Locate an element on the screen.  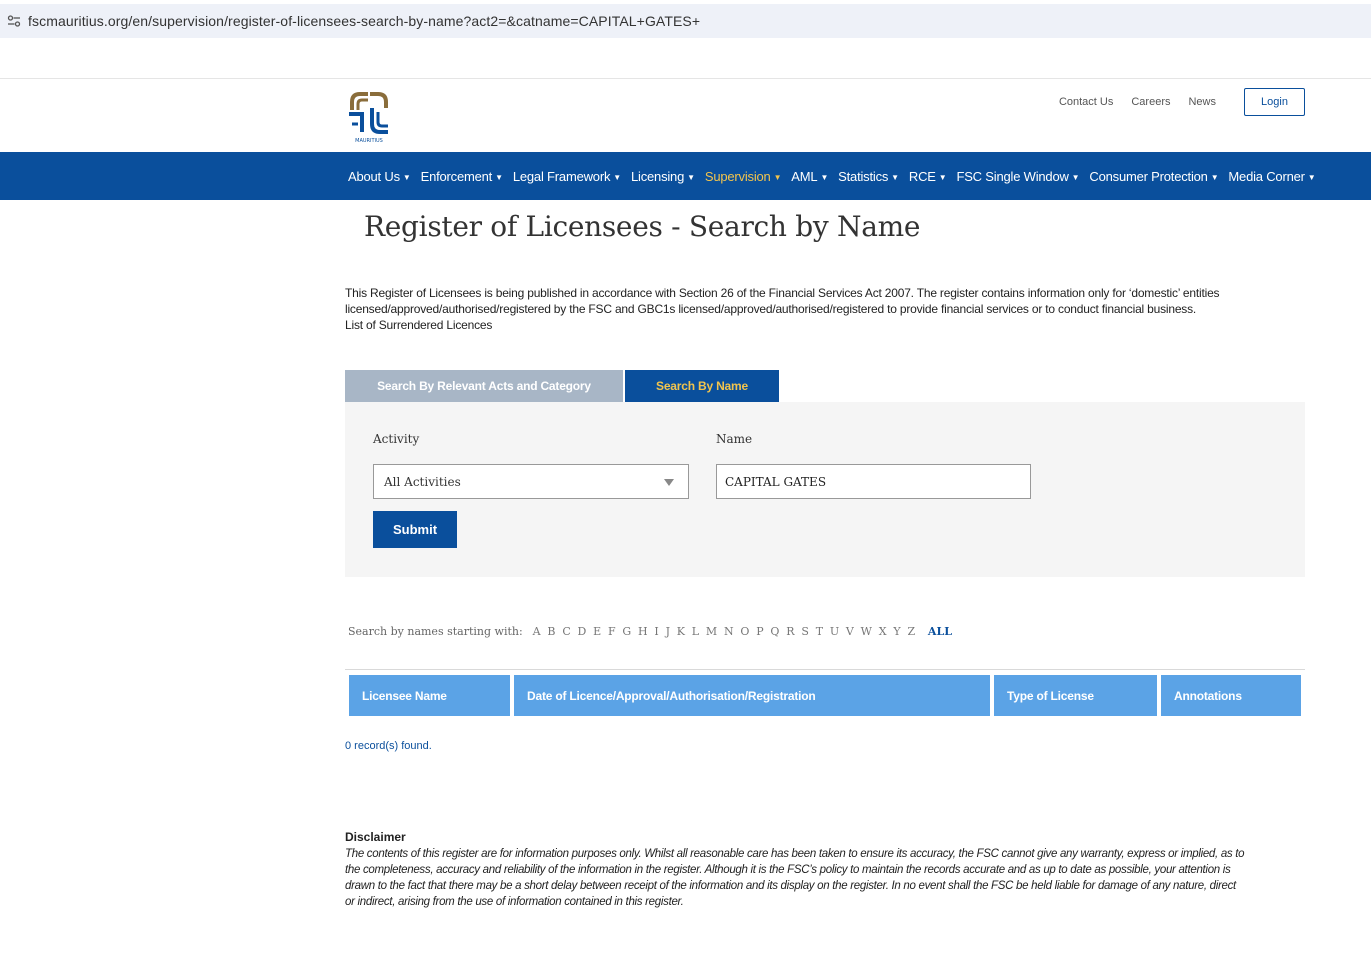
top-links: Contact Us Careers News Login is located at coordinates (1182, 102).